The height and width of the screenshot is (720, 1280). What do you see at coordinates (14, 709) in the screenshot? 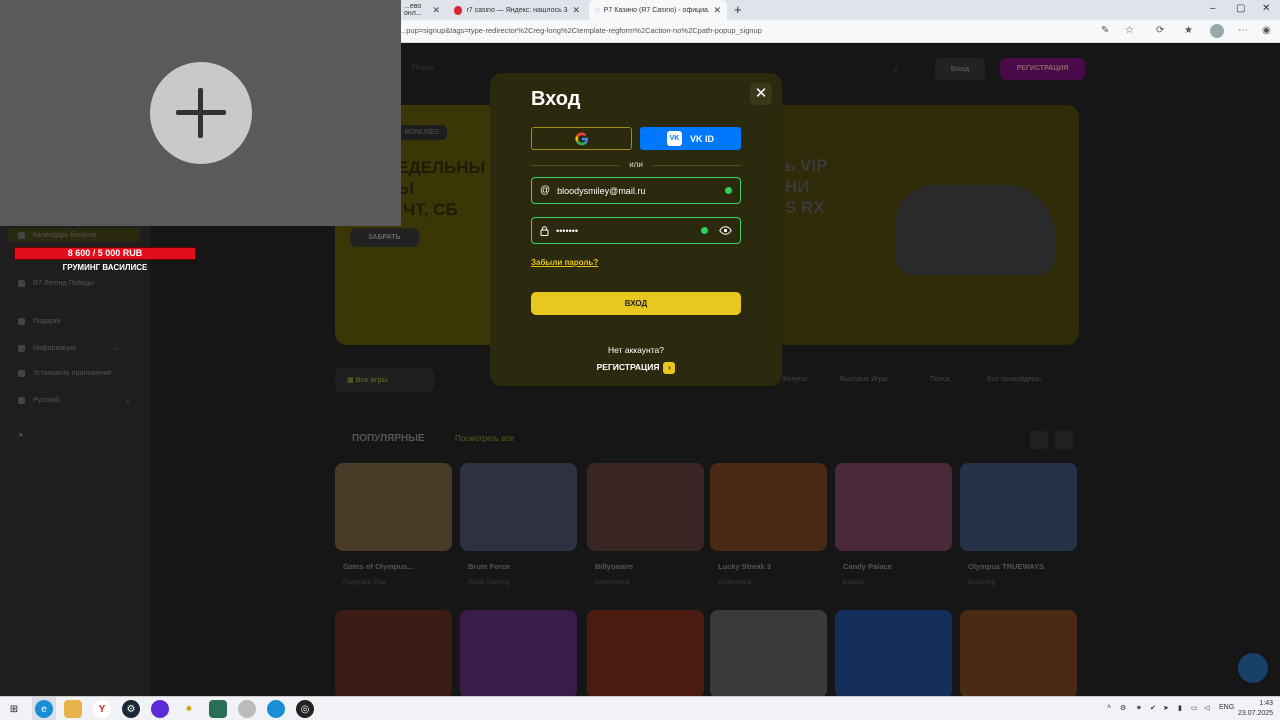
I see `start-icon: ⊞` at bounding box center [14, 709].